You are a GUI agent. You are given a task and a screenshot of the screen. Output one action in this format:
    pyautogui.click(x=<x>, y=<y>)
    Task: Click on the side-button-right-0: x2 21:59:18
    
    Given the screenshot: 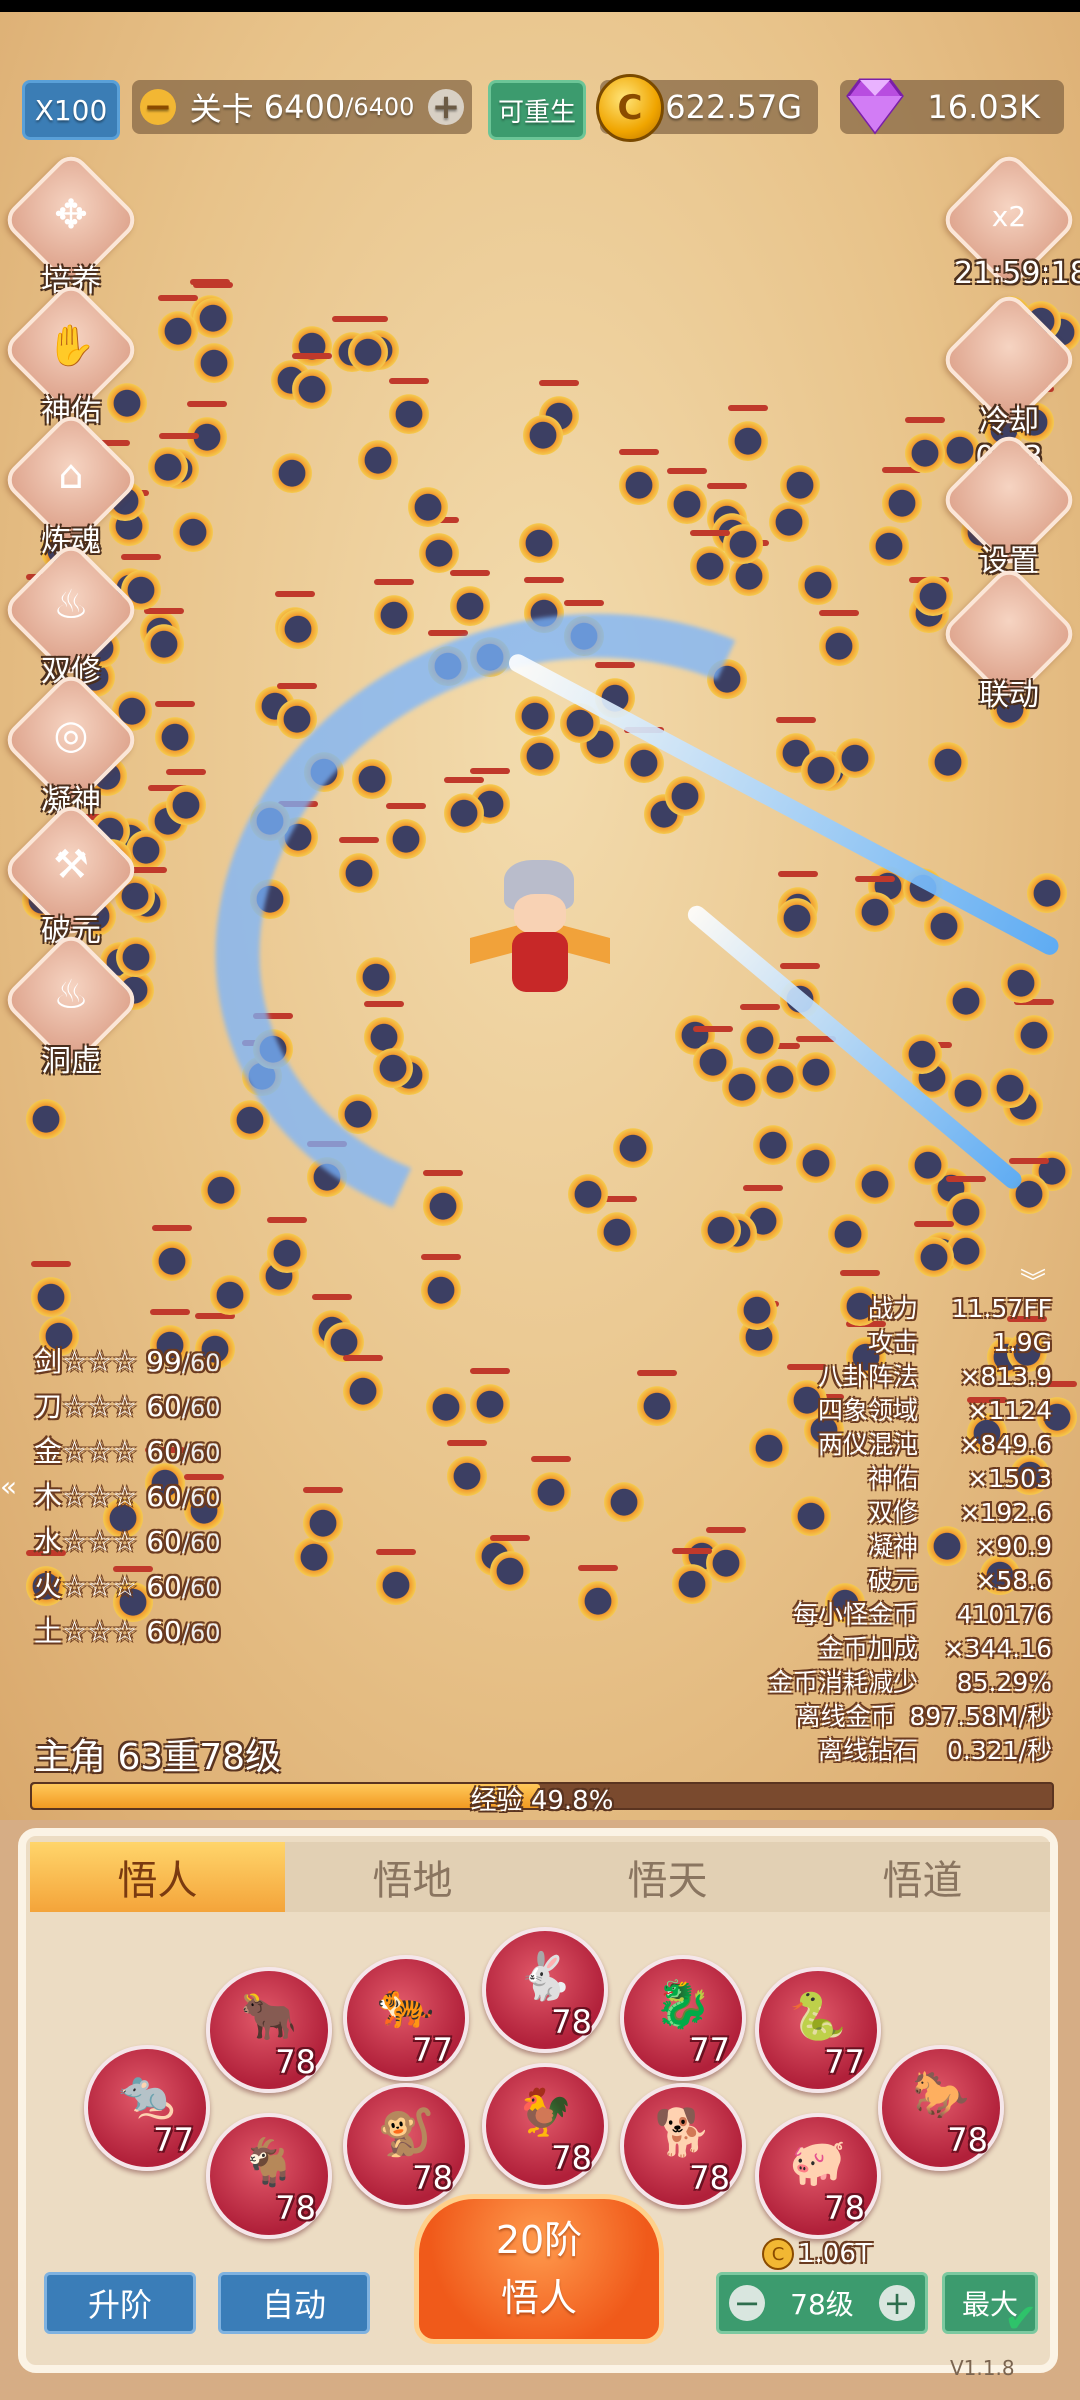 What is the action you would take?
    pyautogui.click(x=1009, y=220)
    